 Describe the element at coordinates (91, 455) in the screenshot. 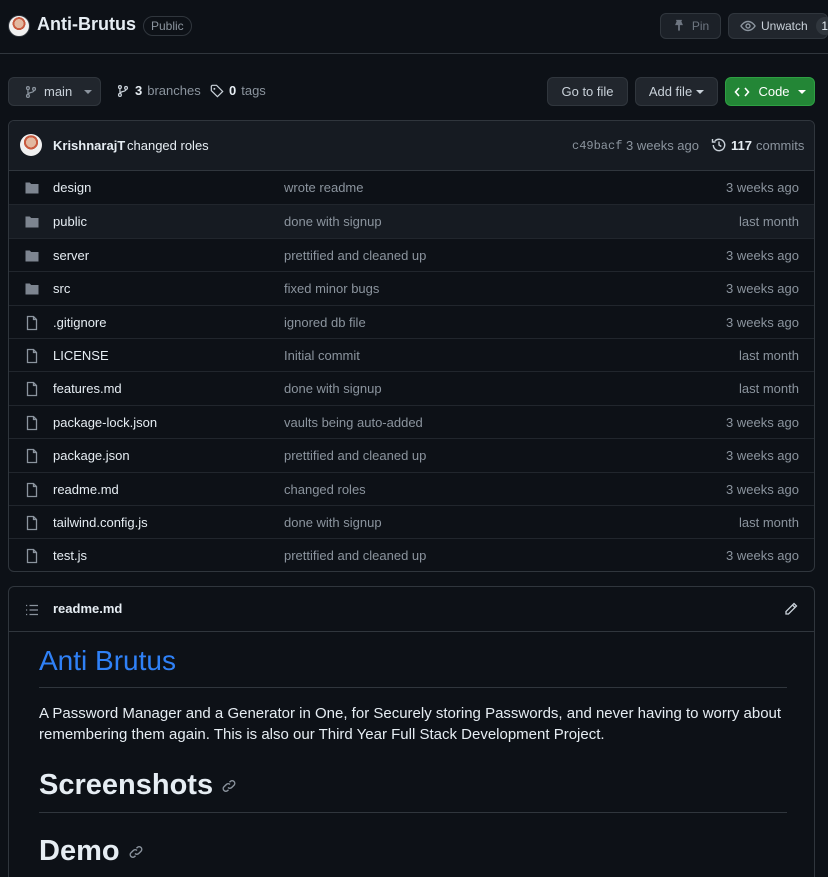

I see `file-name: package.json` at that location.